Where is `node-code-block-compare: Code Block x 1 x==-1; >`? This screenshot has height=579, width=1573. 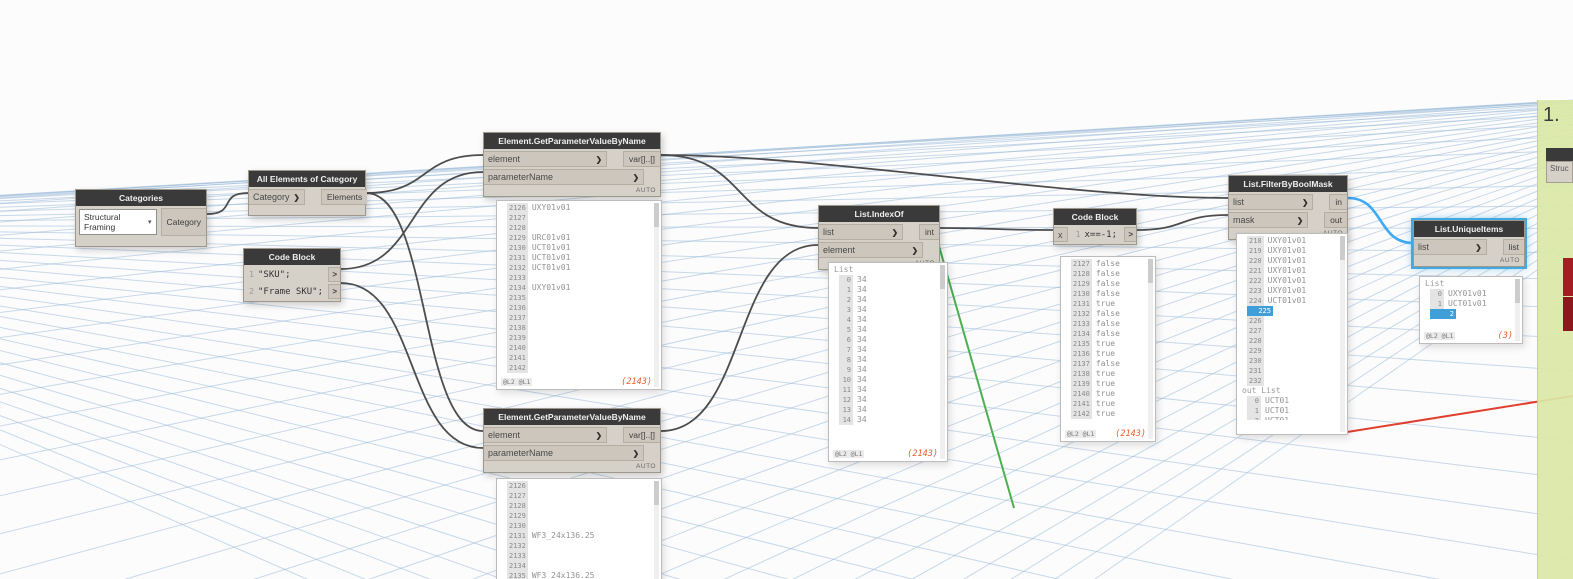
node-code-block-compare: Code Block x 1 x==-1; > is located at coordinates (1095, 226).